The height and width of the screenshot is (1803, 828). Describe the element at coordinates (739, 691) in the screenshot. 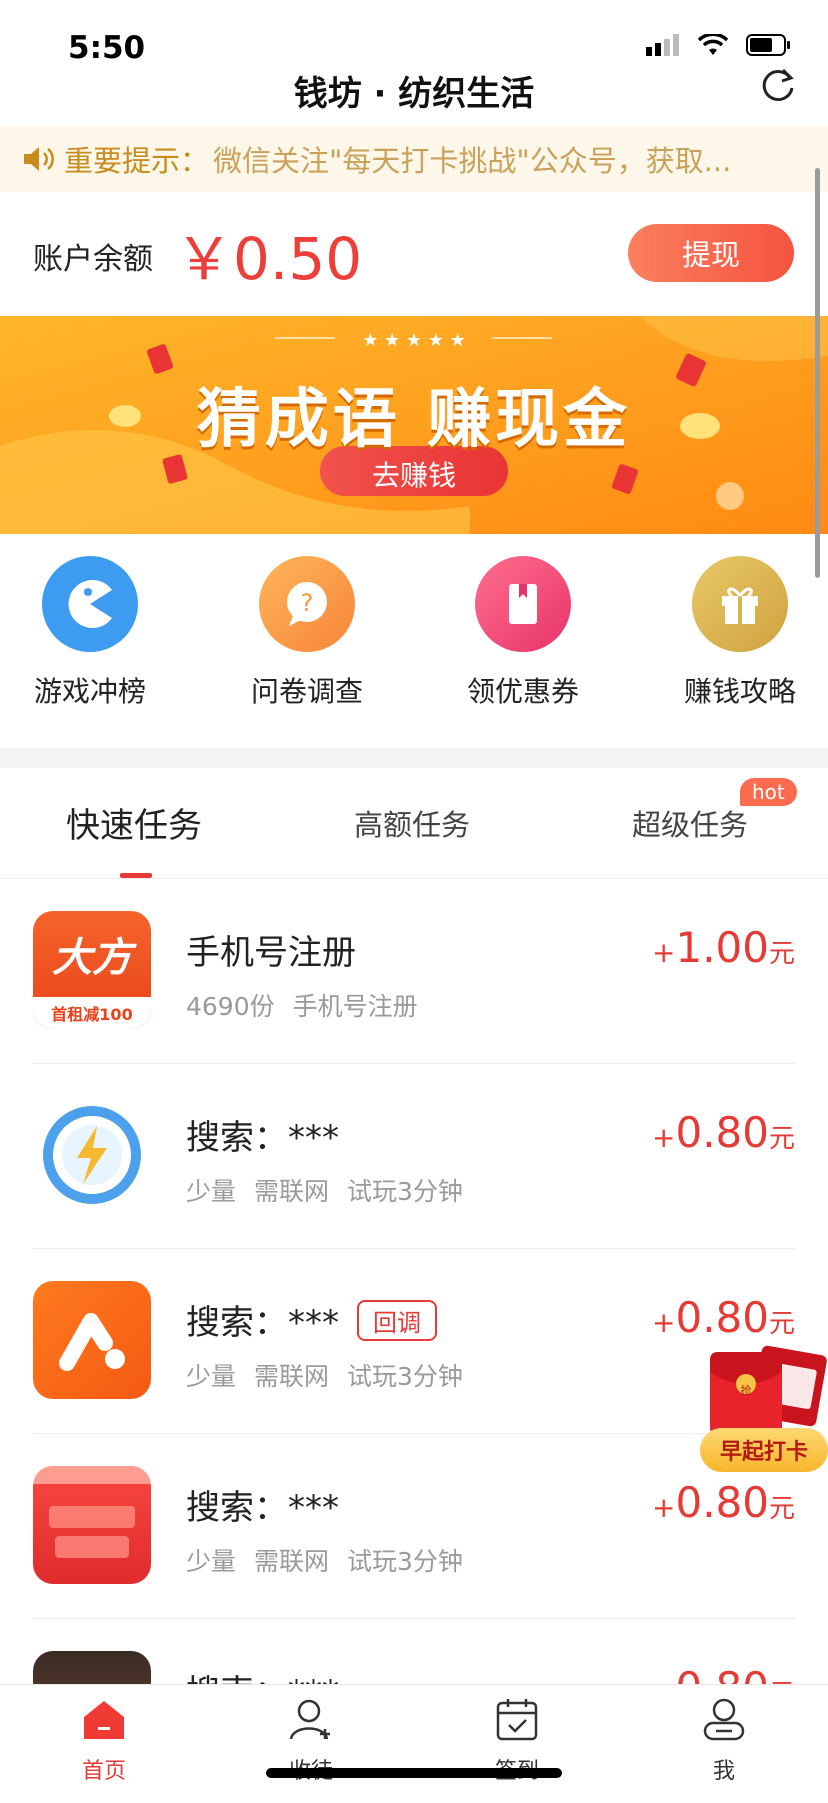

I see `quick-label: 赚钱攻略` at that location.